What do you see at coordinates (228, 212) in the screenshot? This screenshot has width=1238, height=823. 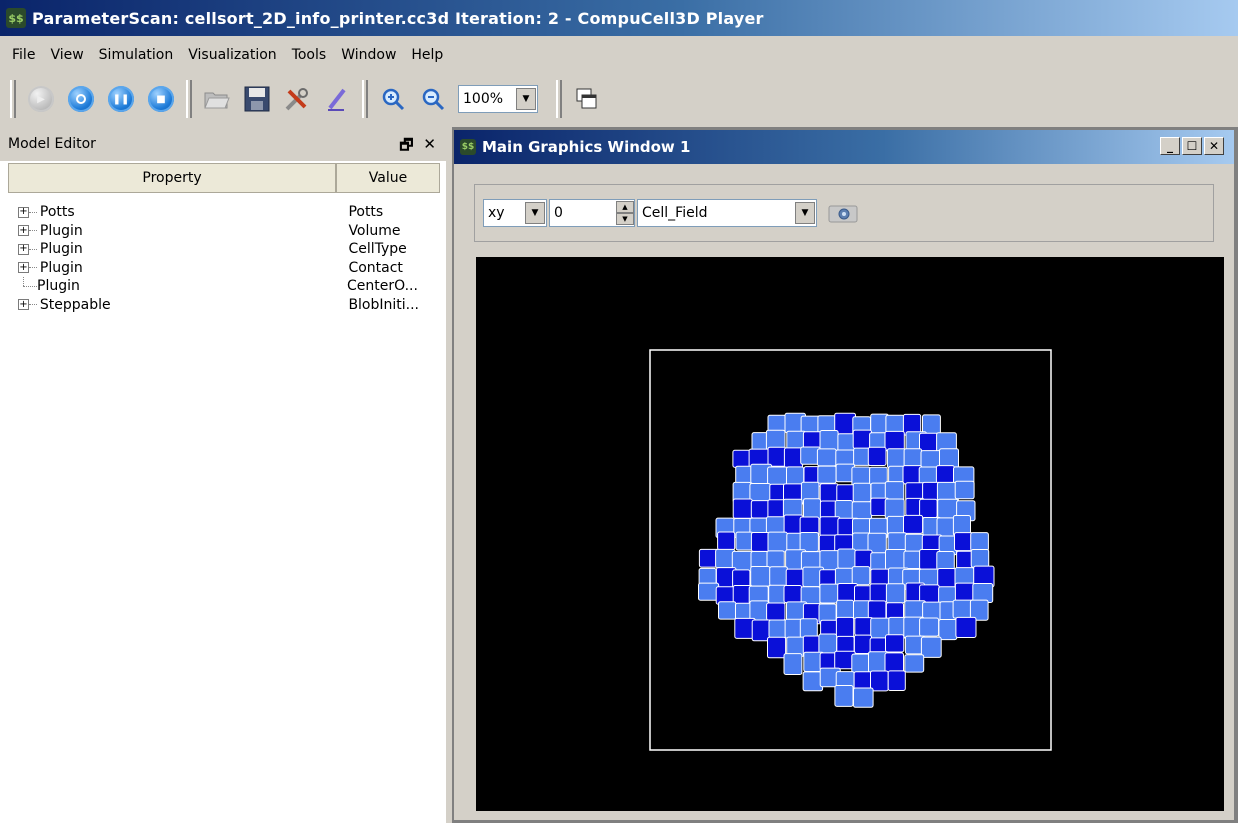 I see `tree-row: + Potts Potts` at bounding box center [228, 212].